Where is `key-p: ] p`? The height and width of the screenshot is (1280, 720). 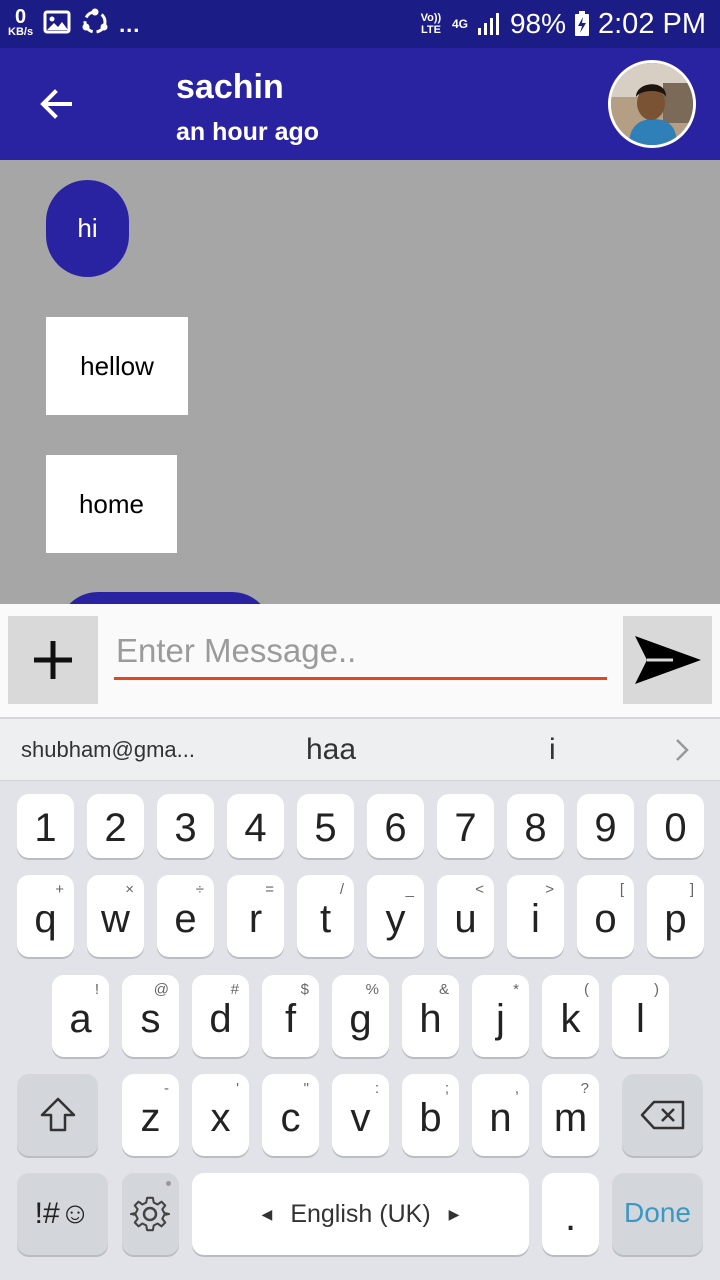 key-p: ] p is located at coordinates (675, 916).